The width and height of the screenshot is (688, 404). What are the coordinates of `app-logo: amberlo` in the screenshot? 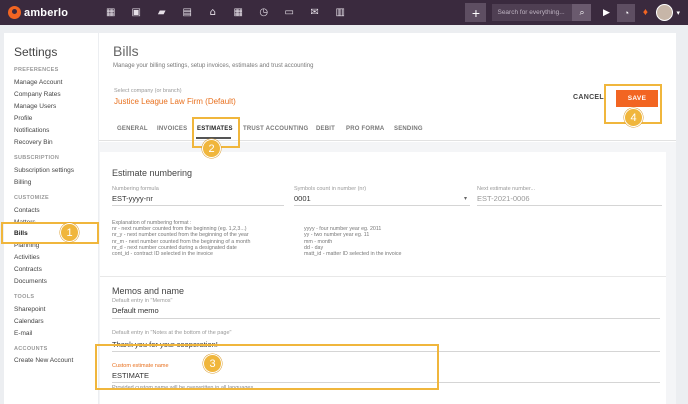 It's located at (48, 12).